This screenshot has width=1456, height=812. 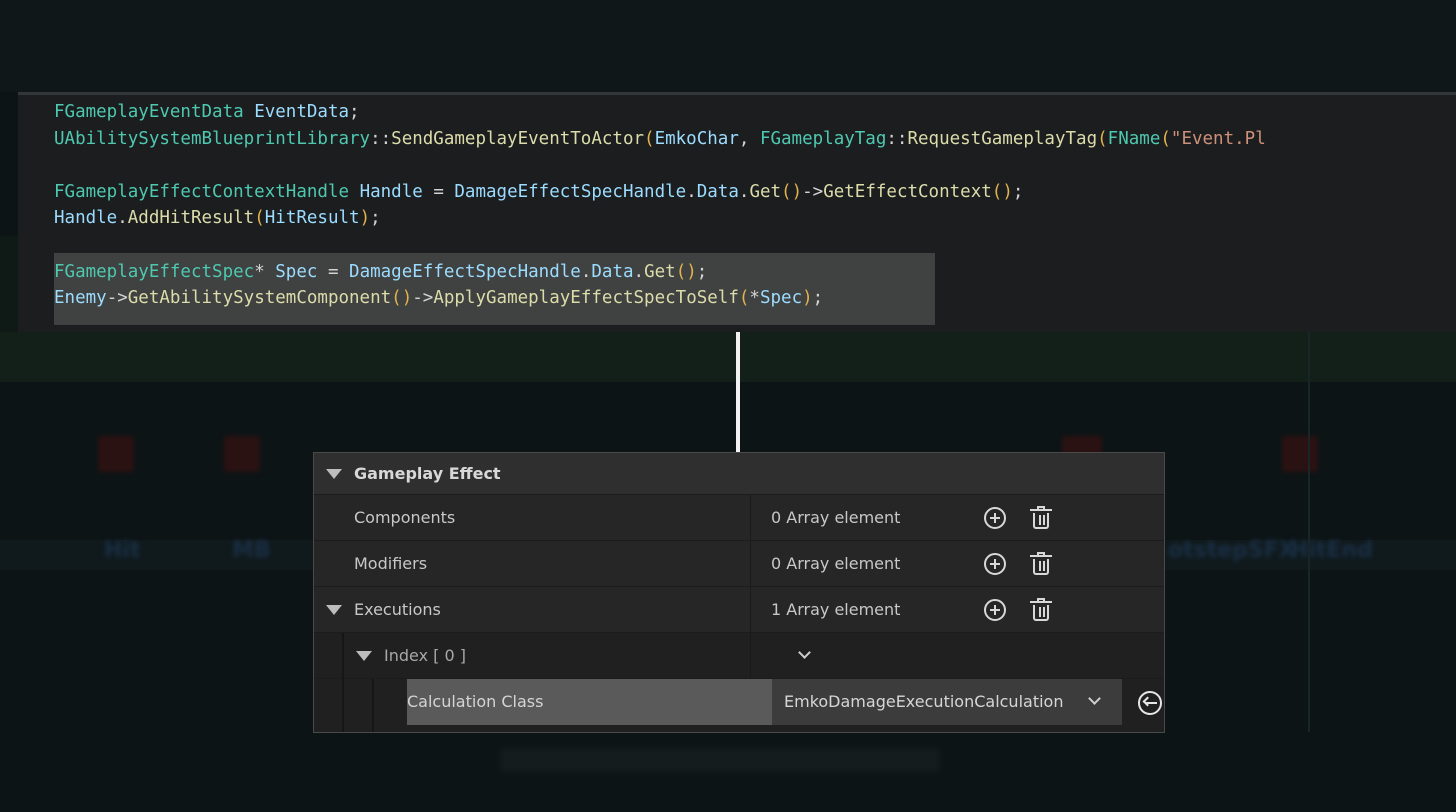 I want to click on property-label: Components, so click(x=405, y=517).